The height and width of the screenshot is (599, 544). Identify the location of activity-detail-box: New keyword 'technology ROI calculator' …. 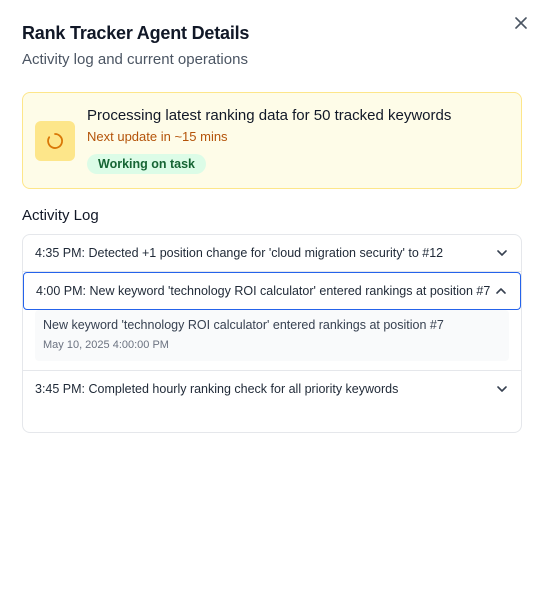
(272, 335).